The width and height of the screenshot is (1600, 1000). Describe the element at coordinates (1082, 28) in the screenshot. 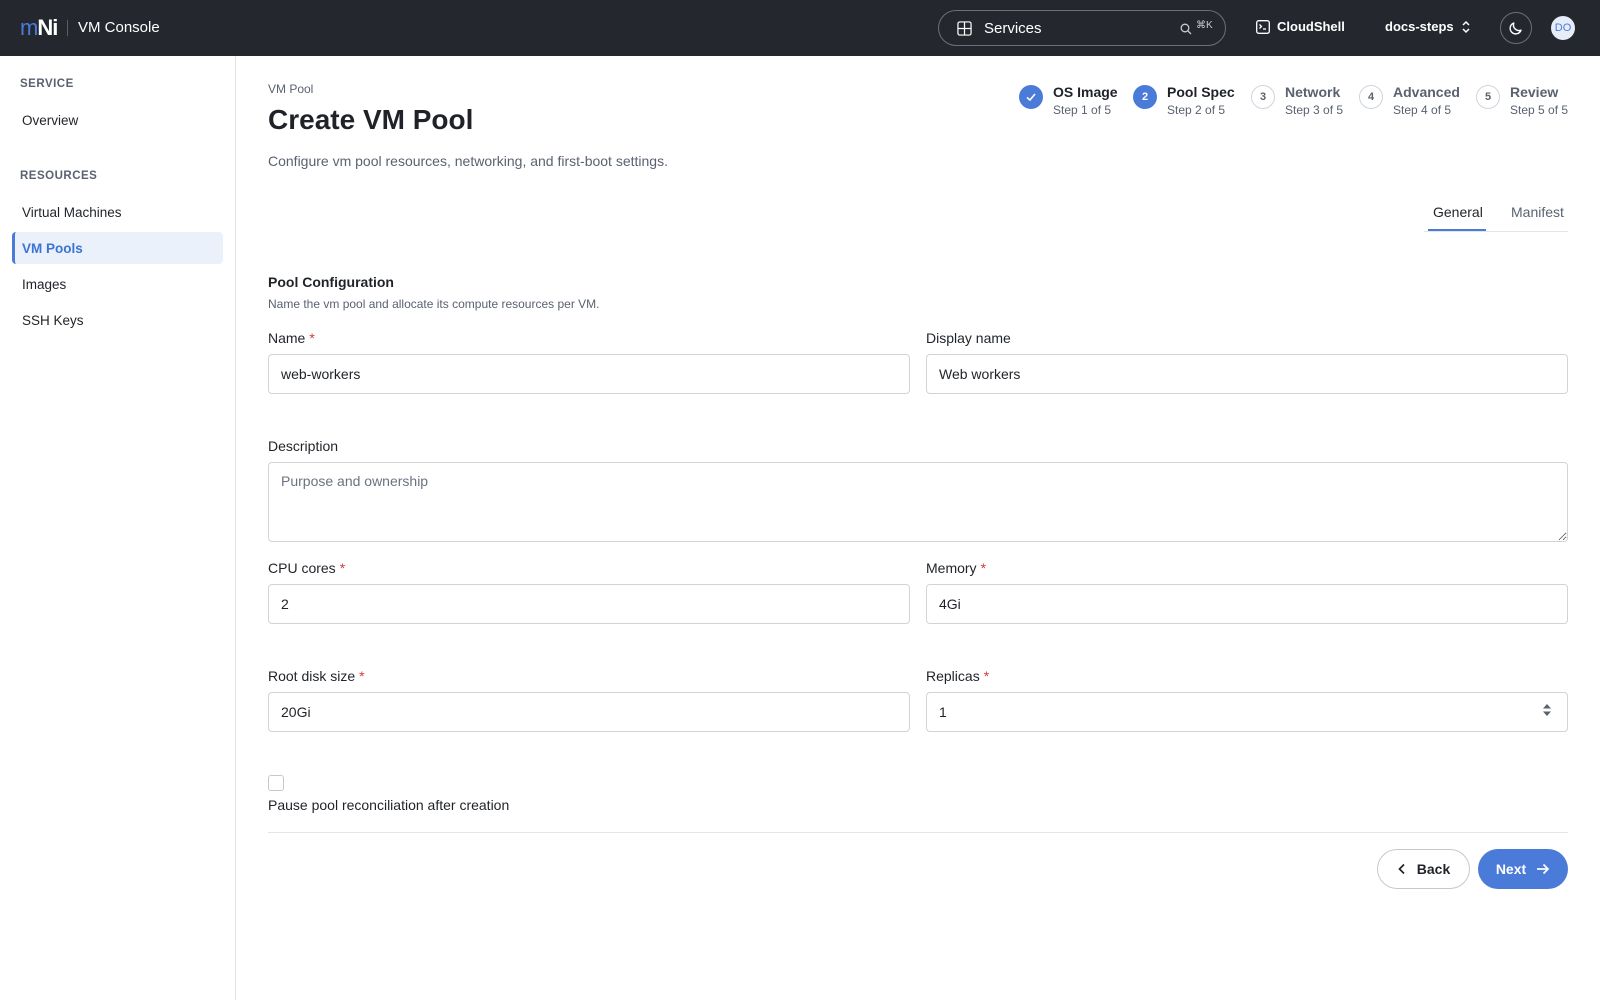

I see `services-search: Services ⌘K` at that location.